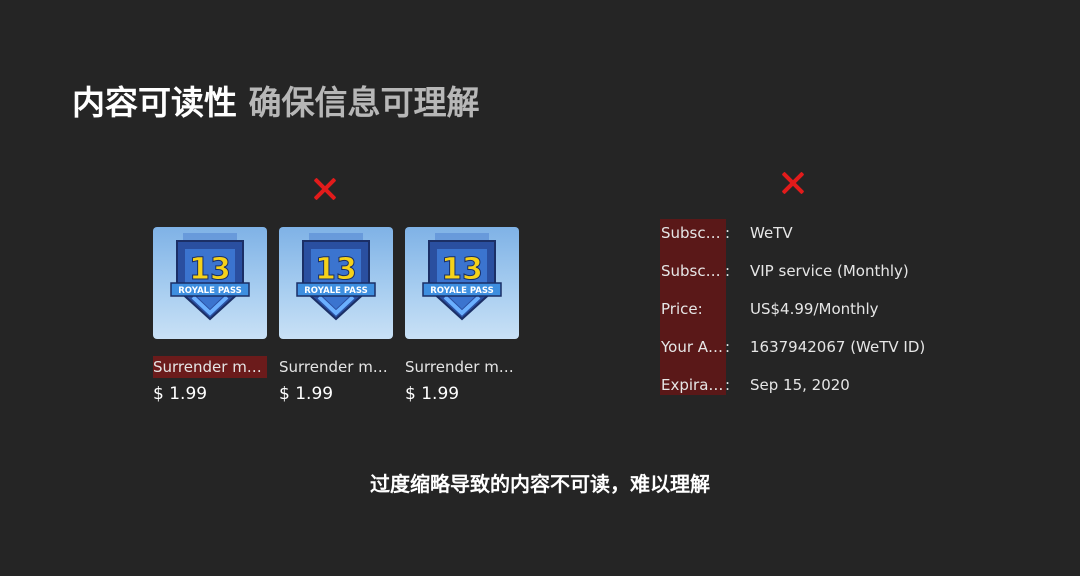 Image resolution: width=1080 pixels, height=576 pixels. I want to click on detail-value: VIP service (Monthly), so click(829, 271).